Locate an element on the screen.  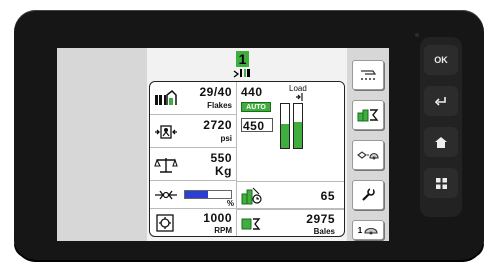
knotter-button is located at coordinates (368, 75).